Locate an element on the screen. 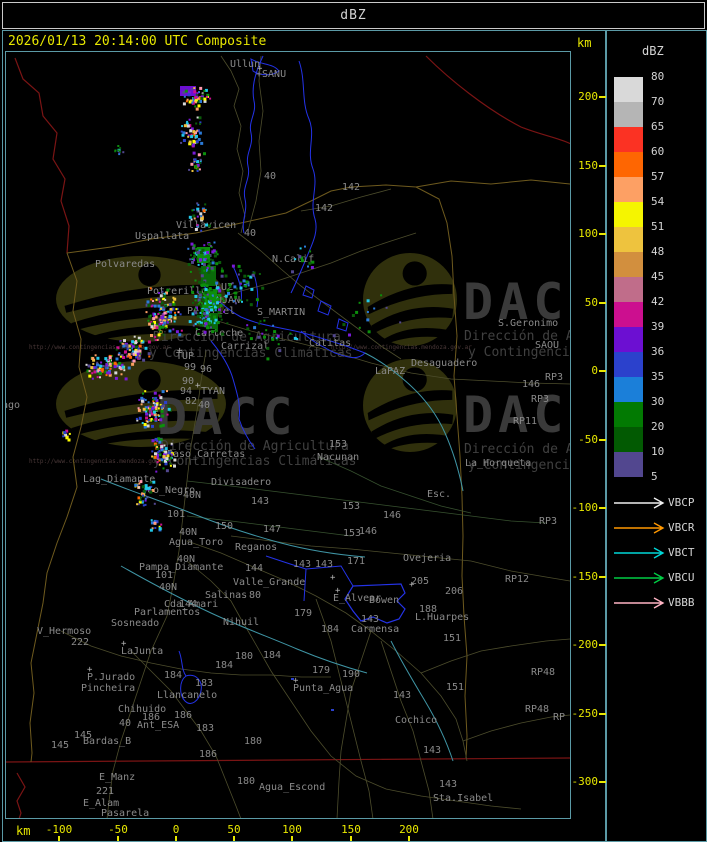 The image size is (707, 842). scale-value-label: 30 is located at coordinates (658, 401).